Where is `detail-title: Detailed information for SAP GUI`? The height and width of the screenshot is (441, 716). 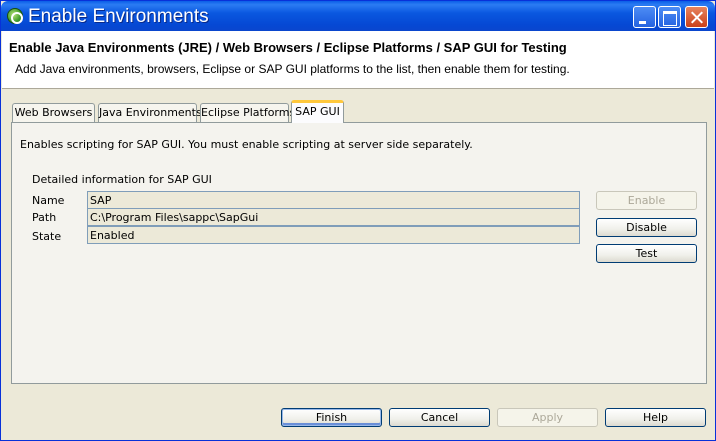 detail-title: Detailed information for SAP GUI is located at coordinates (122, 179).